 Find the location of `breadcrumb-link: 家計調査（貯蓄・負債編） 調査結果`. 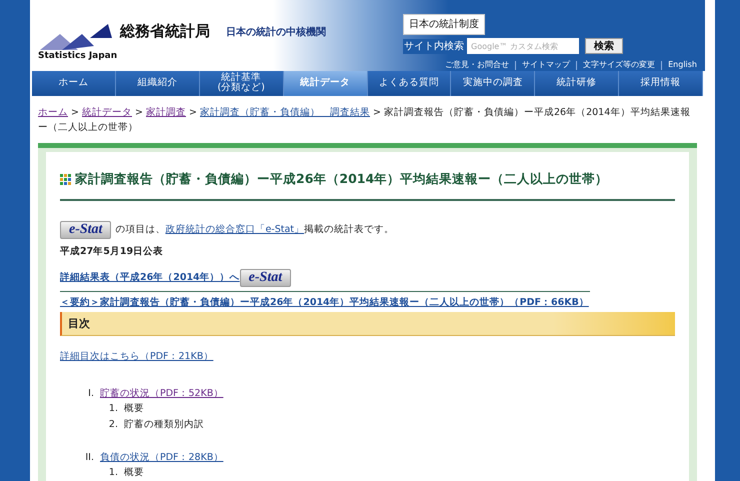

breadcrumb-link: 家計調査（貯蓄・負債編） 調査結果 is located at coordinates (285, 112).